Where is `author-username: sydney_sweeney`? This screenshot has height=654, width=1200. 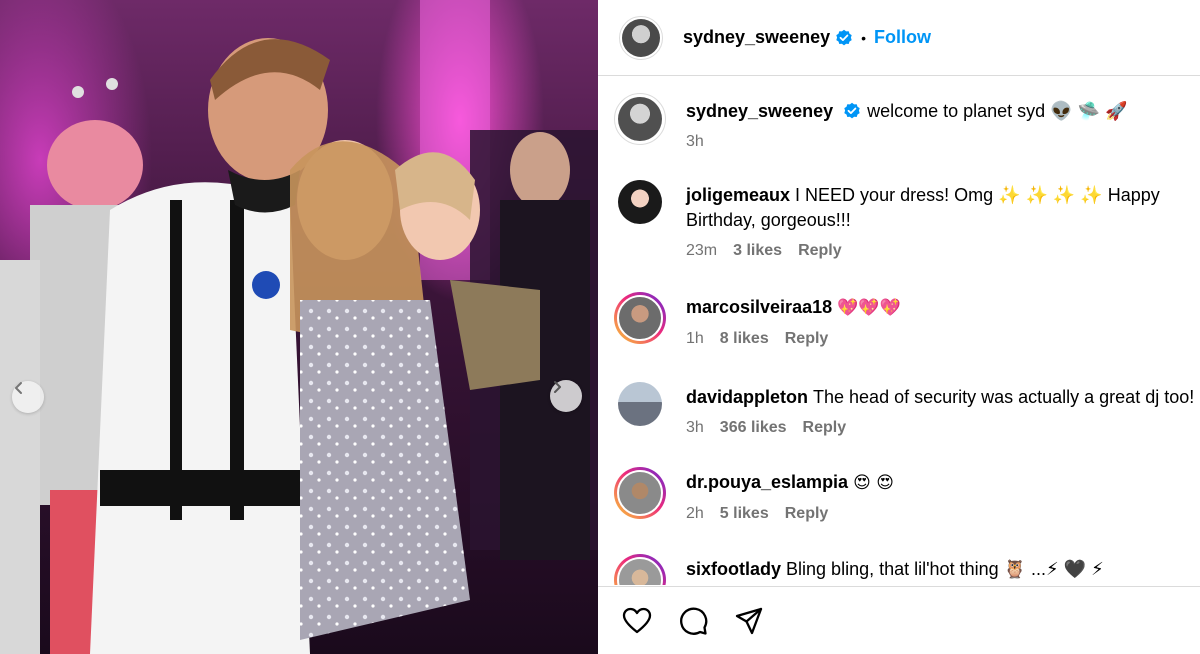 author-username: sydney_sweeney is located at coordinates (756, 37).